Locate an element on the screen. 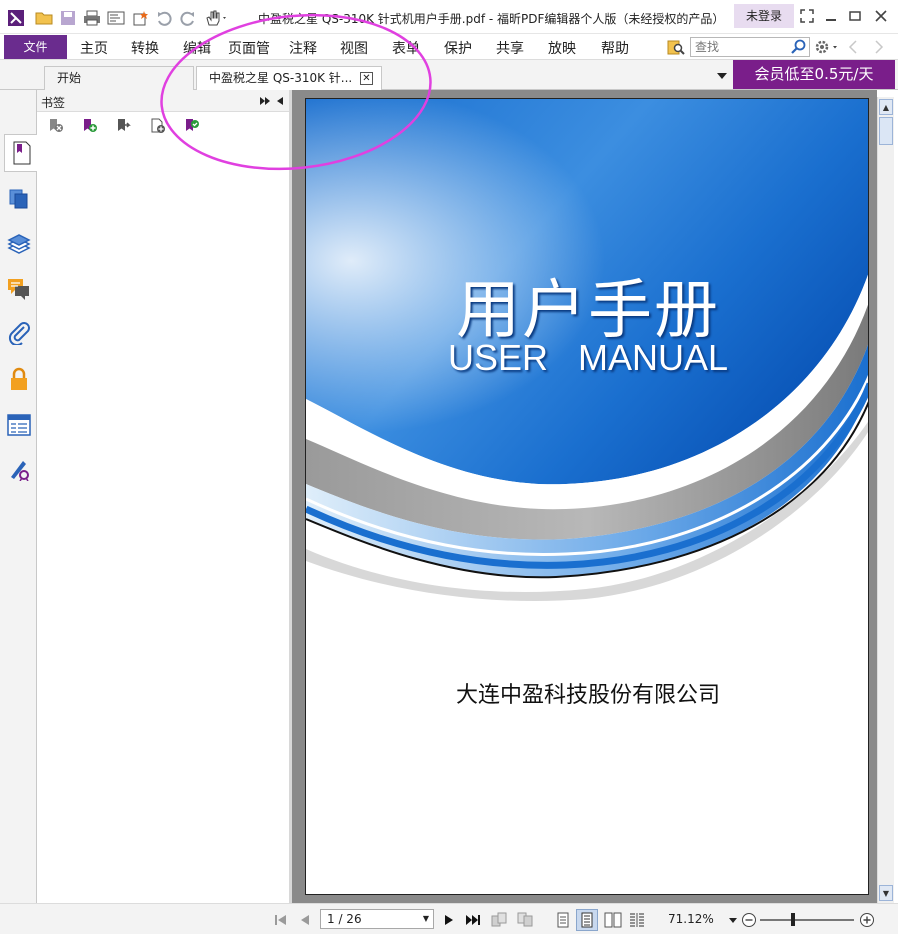  settings-gear-icon is located at coordinates (827, 47).